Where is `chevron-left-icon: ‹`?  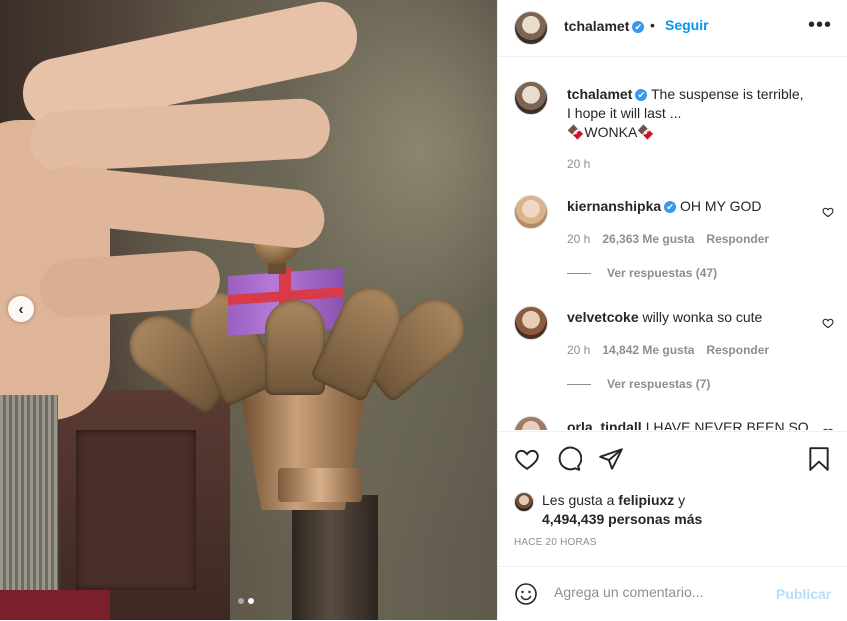 chevron-left-icon: ‹ is located at coordinates (21, 309).